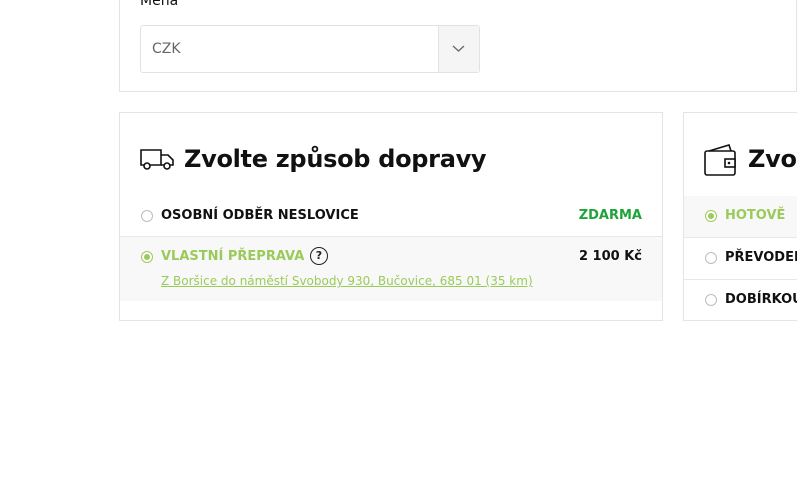 This screenshot has width=797, height=497. What do you see at coordinates (720, 160) in the screenshot?
I see `wallet-icon` at bounding box center [720, 160].